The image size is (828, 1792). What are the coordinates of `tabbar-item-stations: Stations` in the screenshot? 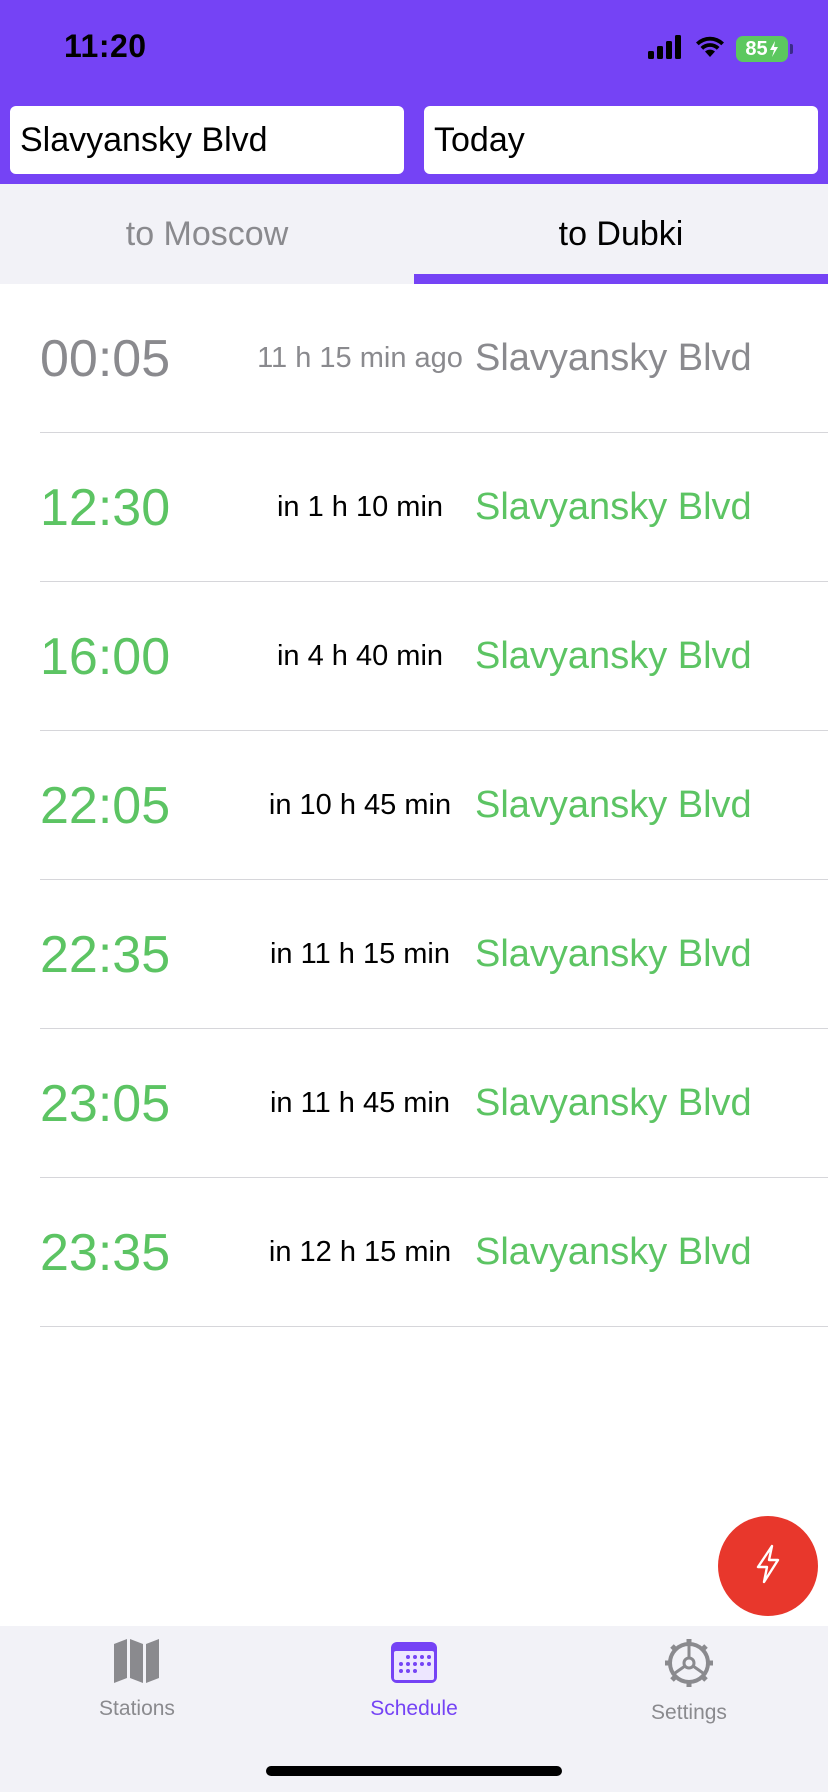 It's located at (137, 1679).